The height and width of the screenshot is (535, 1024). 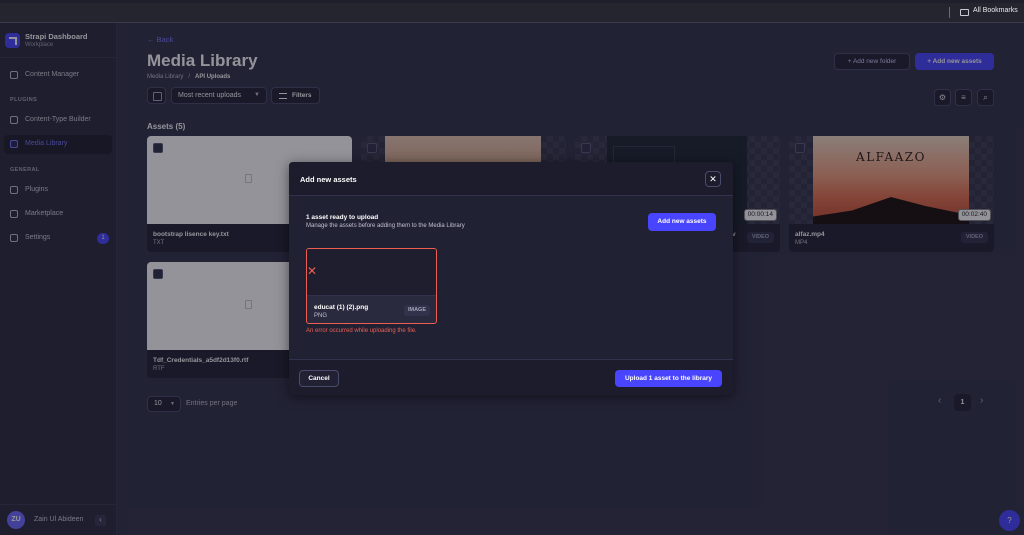 What do you see at coordinates (342, 217) in the screenshot?
I see `assets-ready-title: 1 asset ready to upload` at bounding box center [342, 217].